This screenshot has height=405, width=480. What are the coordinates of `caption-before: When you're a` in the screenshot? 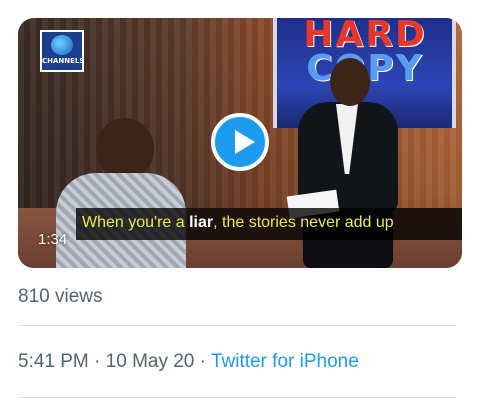 It's located at (136, 222).